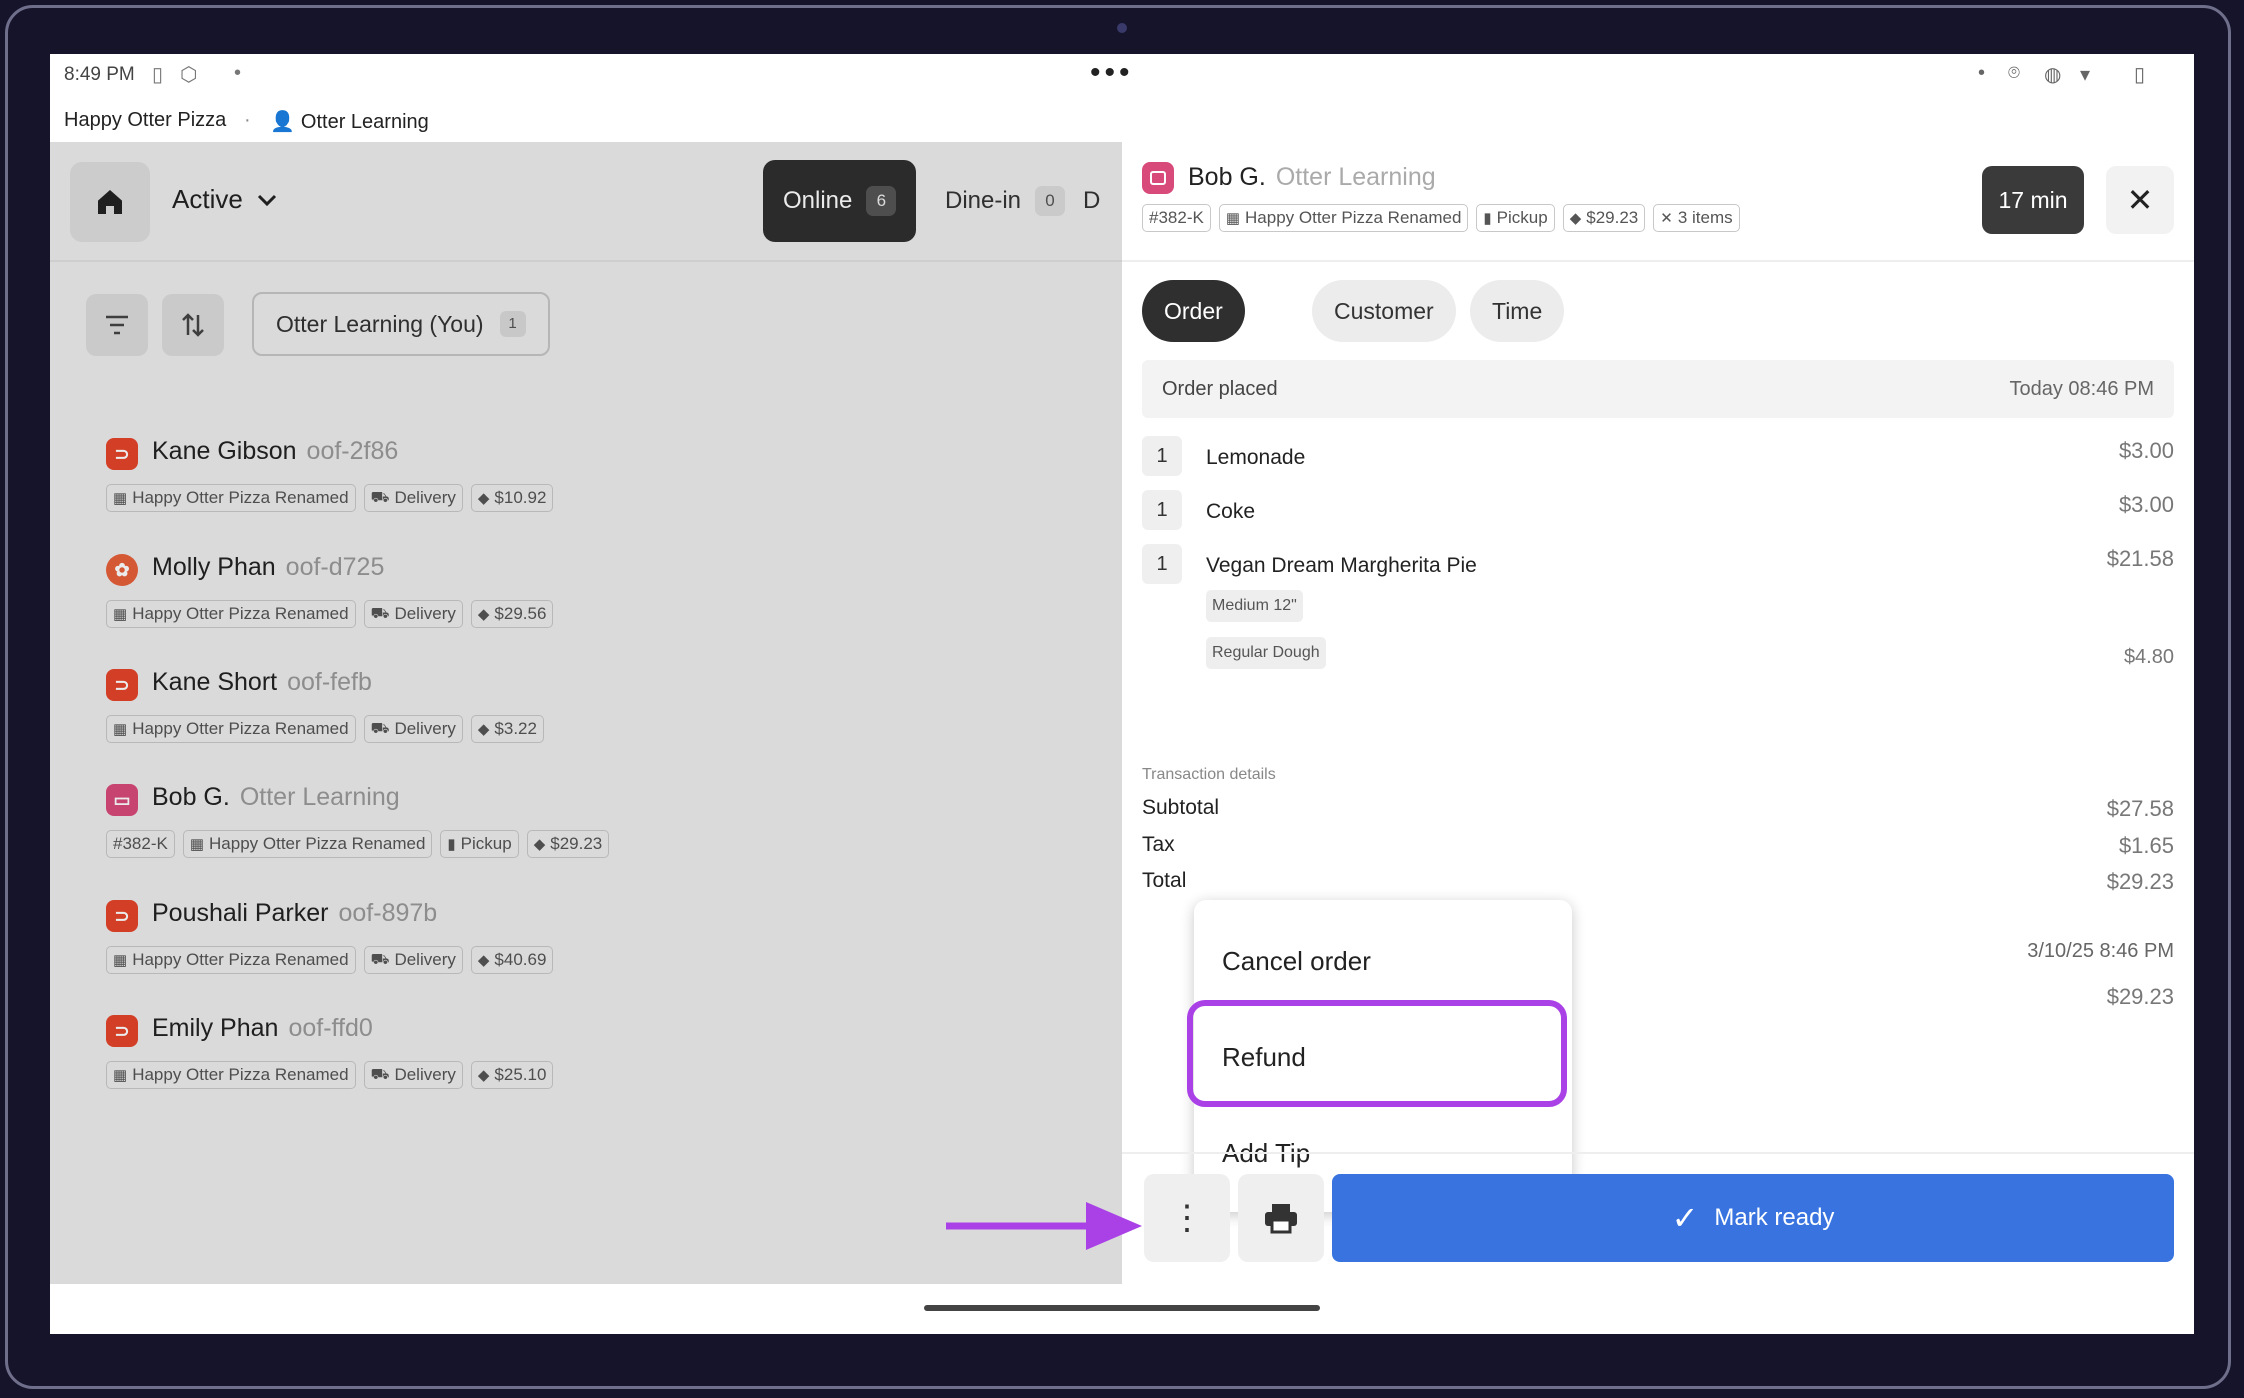 This screenshot has width=2244, height=1398. Describe the element at coordinates (364, 122) in the screenshot. I see `user-name: Otter Learning` at that location.